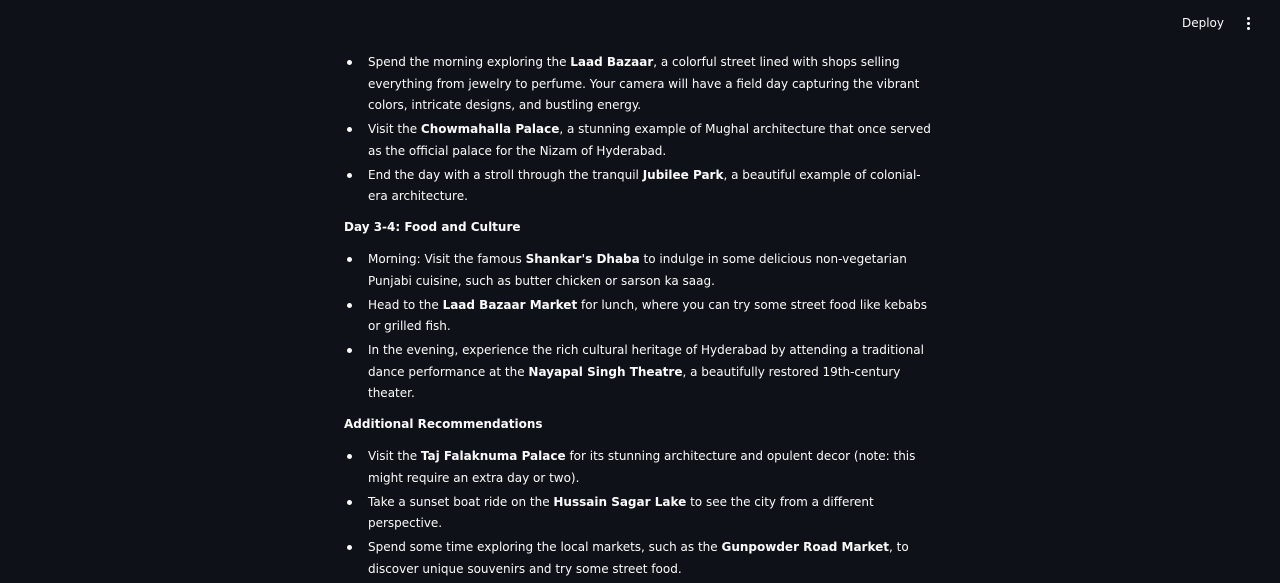 The height and width of the screenshot is (583, 1280). I want to click on bold-place-name: Shankar's Dhaba, so click(582, 259).